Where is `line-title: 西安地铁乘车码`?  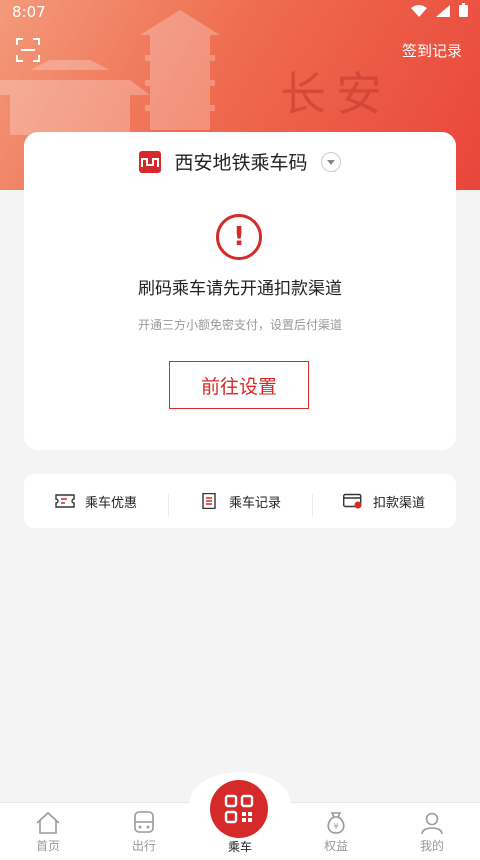
line-title: 西安地铁乘车码 is located at coordinates (241, 163).